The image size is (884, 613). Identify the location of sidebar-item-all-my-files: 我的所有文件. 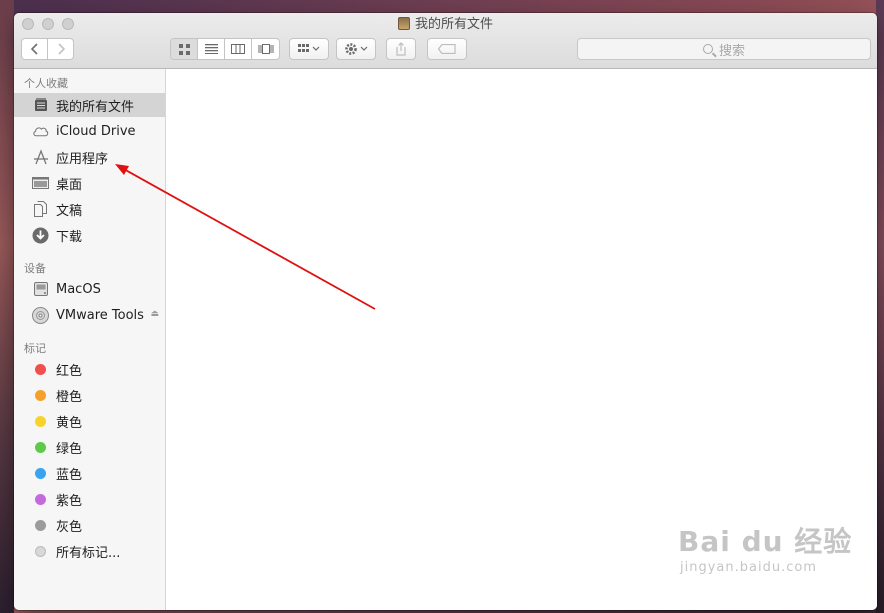
(89, 105).